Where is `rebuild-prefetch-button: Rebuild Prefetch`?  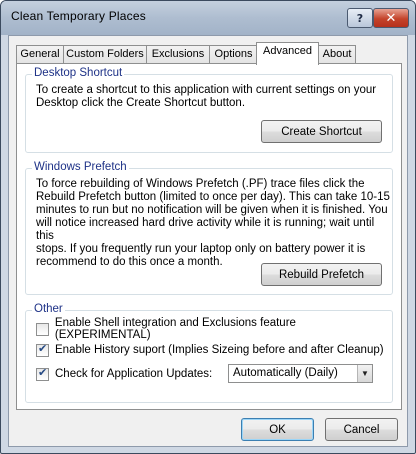 rebuild-prefetch-button: Rebuild Prefetch is located at coordinates (321, 274).